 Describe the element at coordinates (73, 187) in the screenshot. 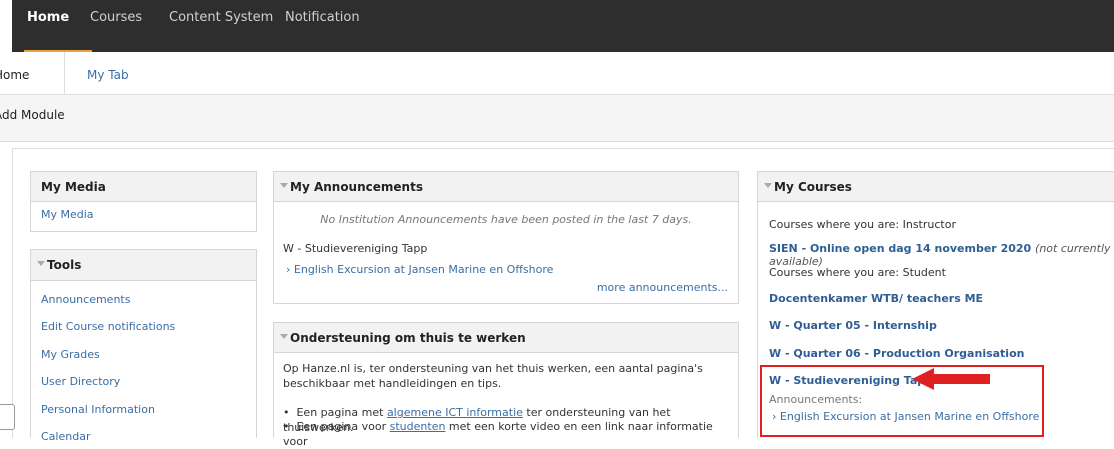

I see `module-title: My Media` at that location.